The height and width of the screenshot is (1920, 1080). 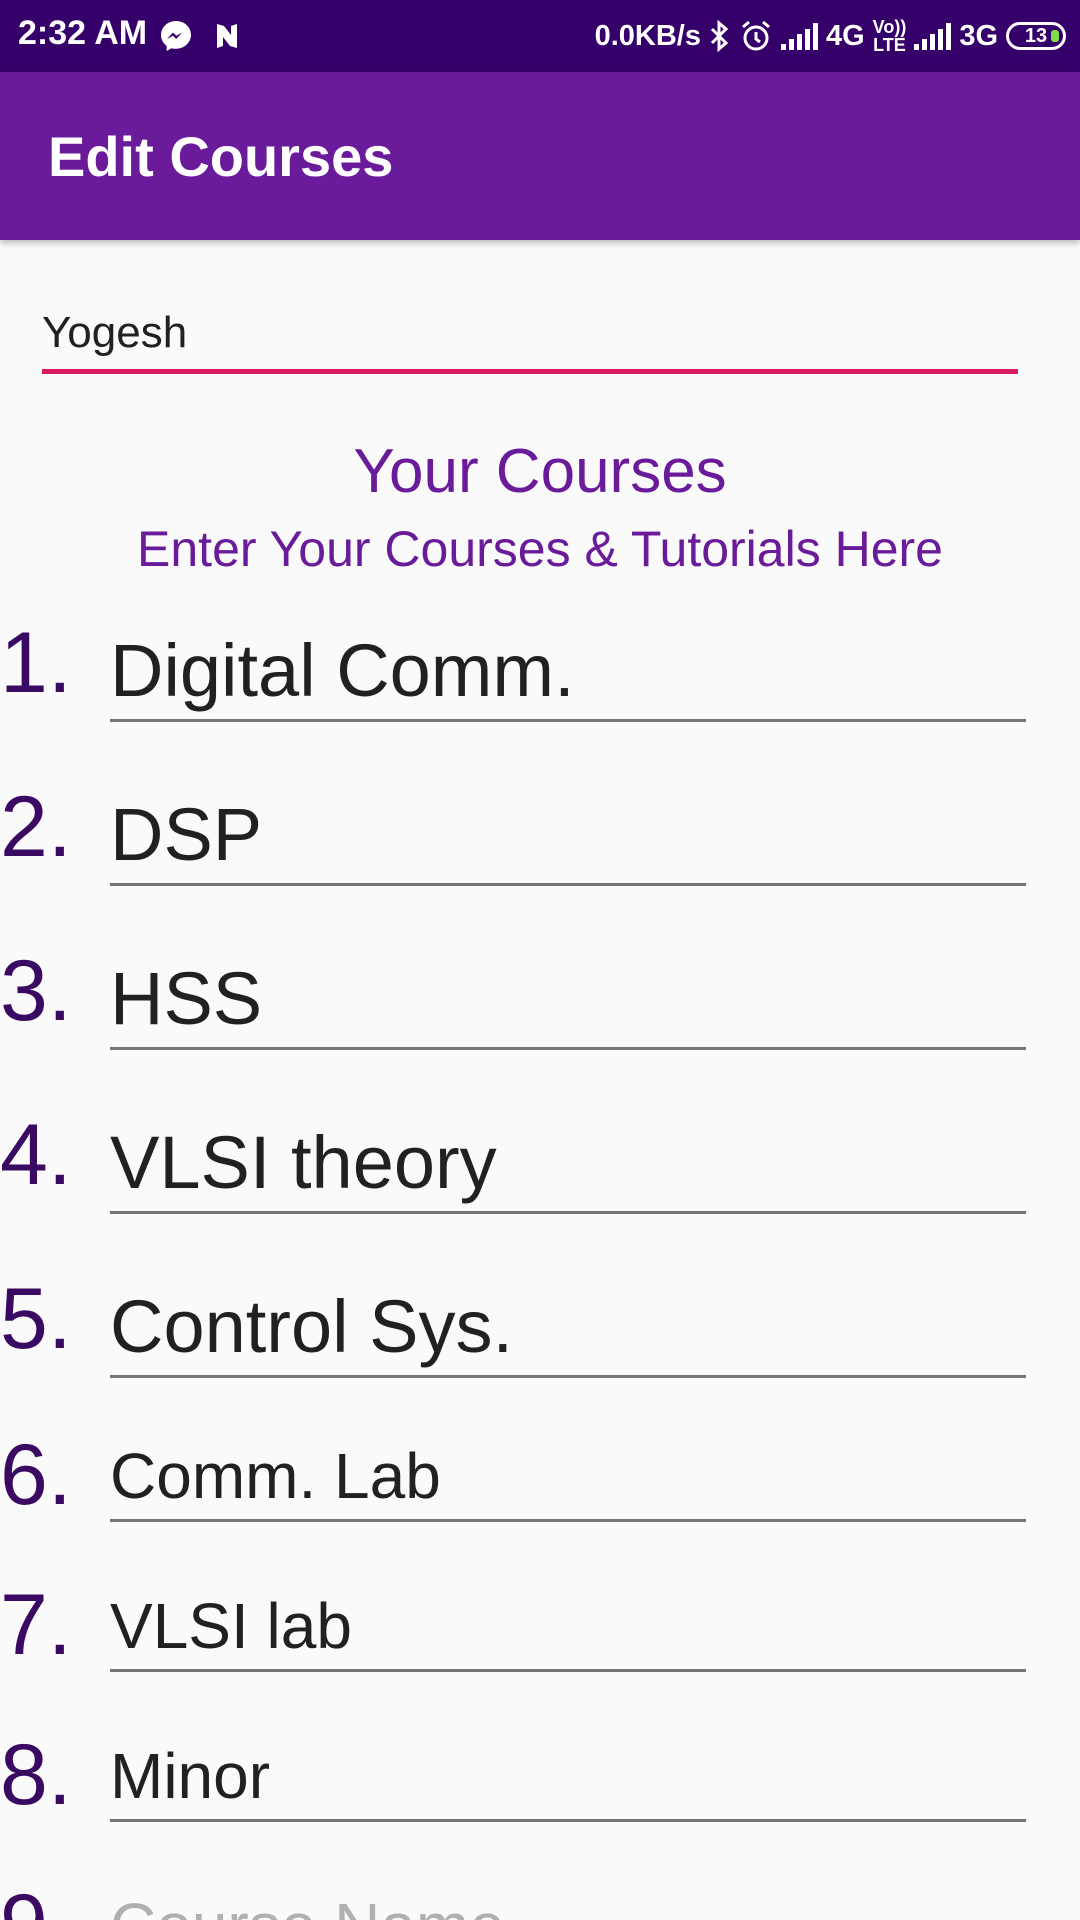 What do you see at coordinates (36, 1775) in the screenshot?
I see `course-number: 8.` at bounding box center [36, 1775].